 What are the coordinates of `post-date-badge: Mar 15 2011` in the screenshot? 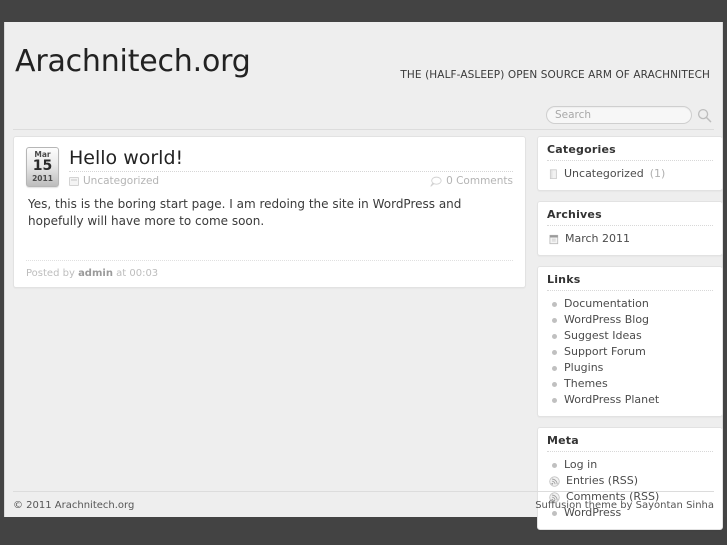 It's located at (42, 167).